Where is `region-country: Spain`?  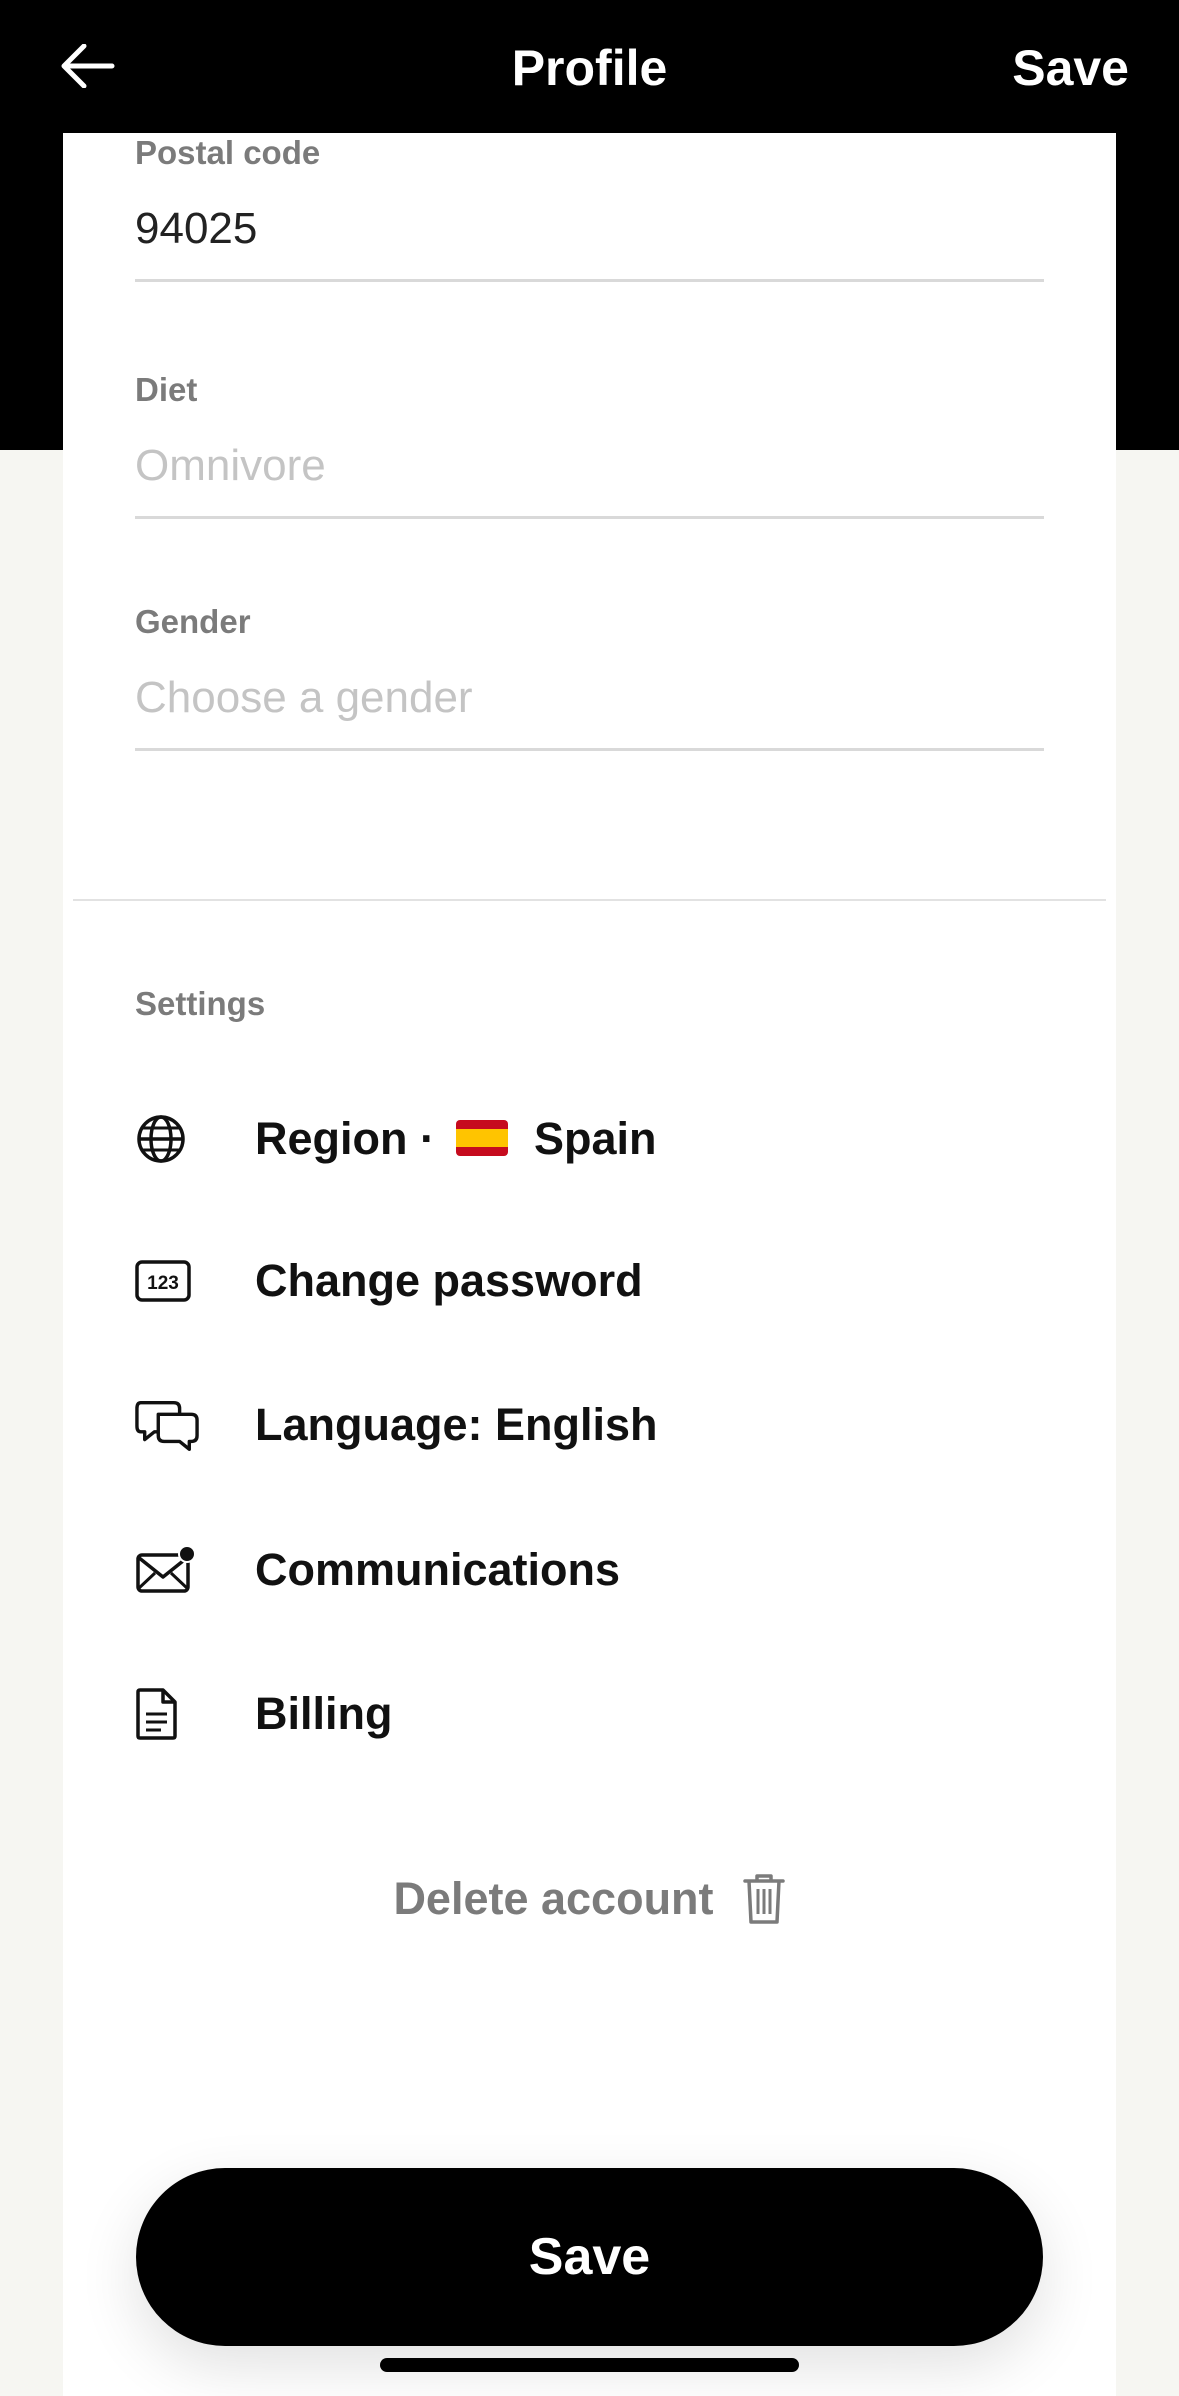
region-country: Spain is located at coordinates (595, 1138).